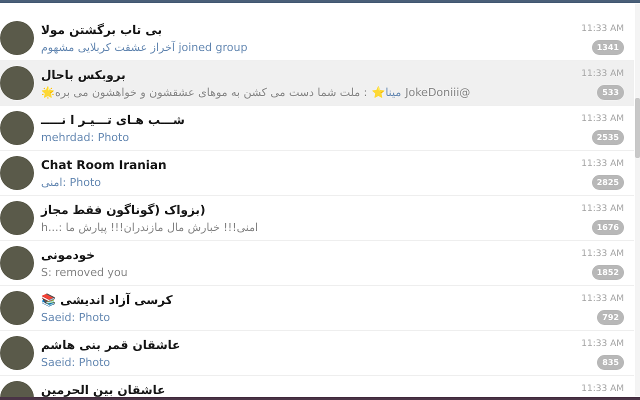  I want to click on chat-name: Chat Room Iranian, so click(104, 165).